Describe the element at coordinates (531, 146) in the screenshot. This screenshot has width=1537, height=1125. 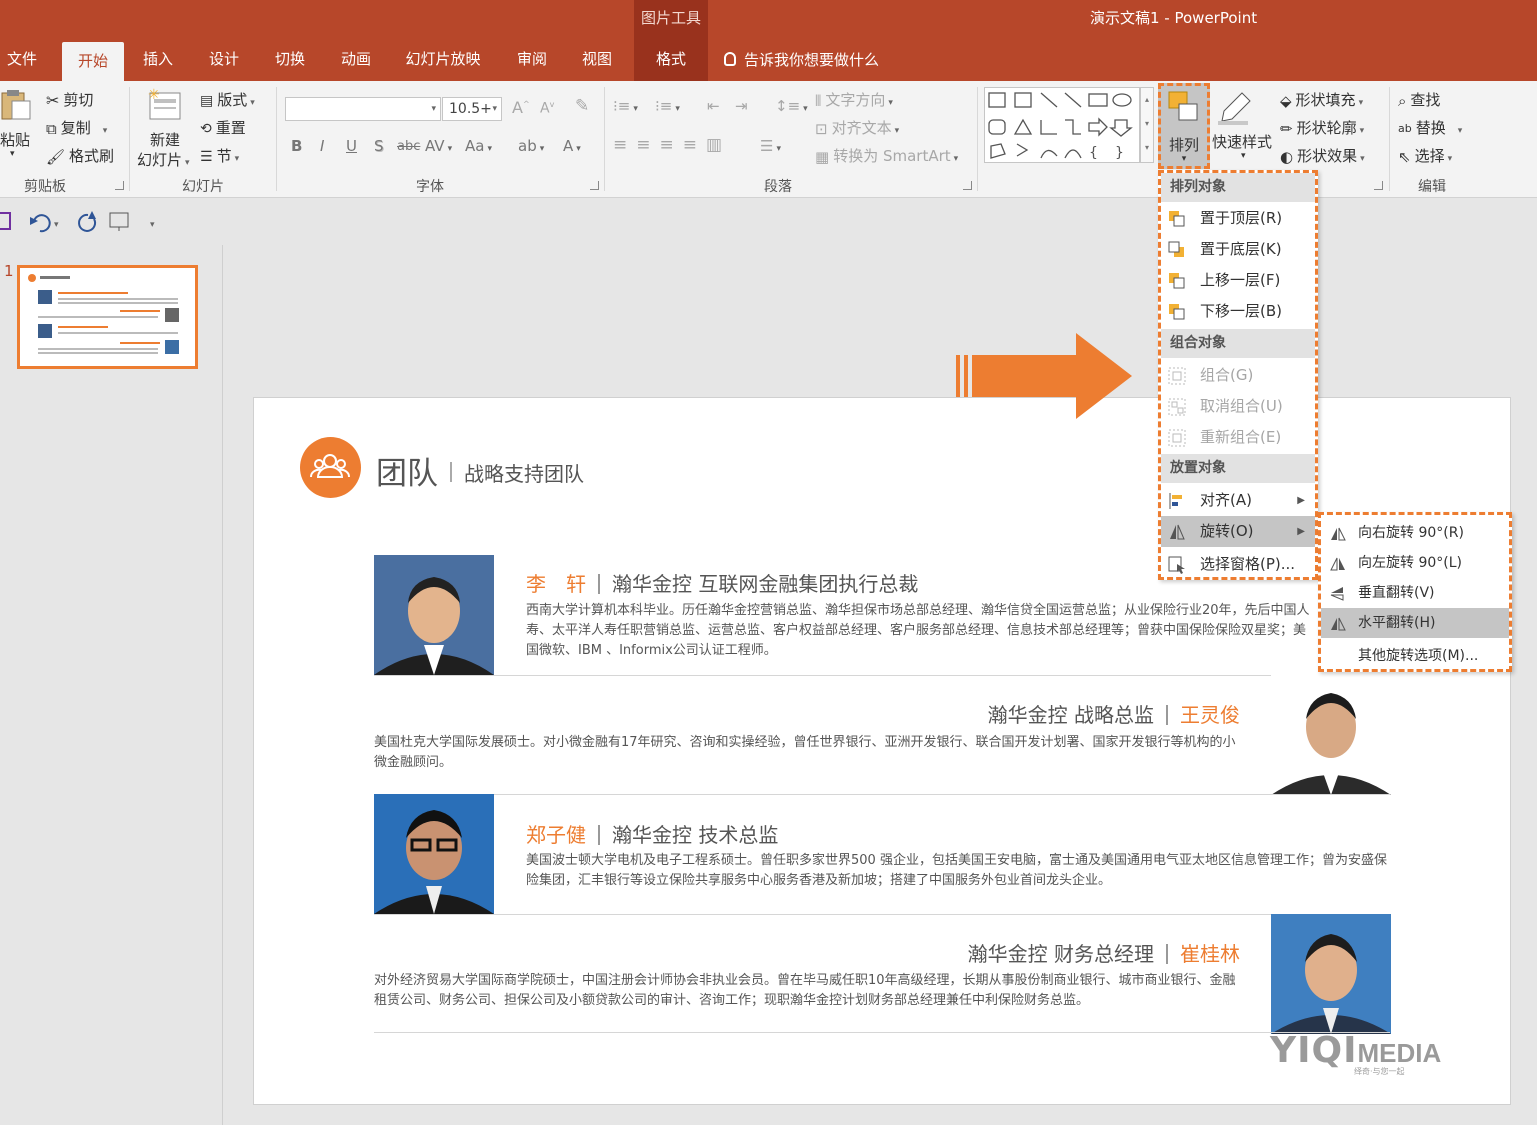
I see `highlight-button: ab ▾` at that location.